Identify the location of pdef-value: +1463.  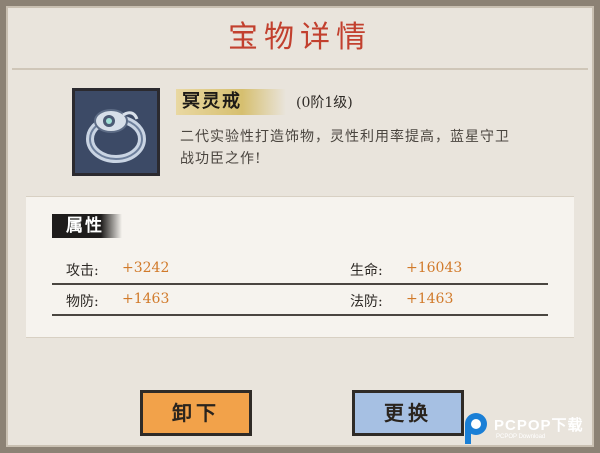
(146, 299).